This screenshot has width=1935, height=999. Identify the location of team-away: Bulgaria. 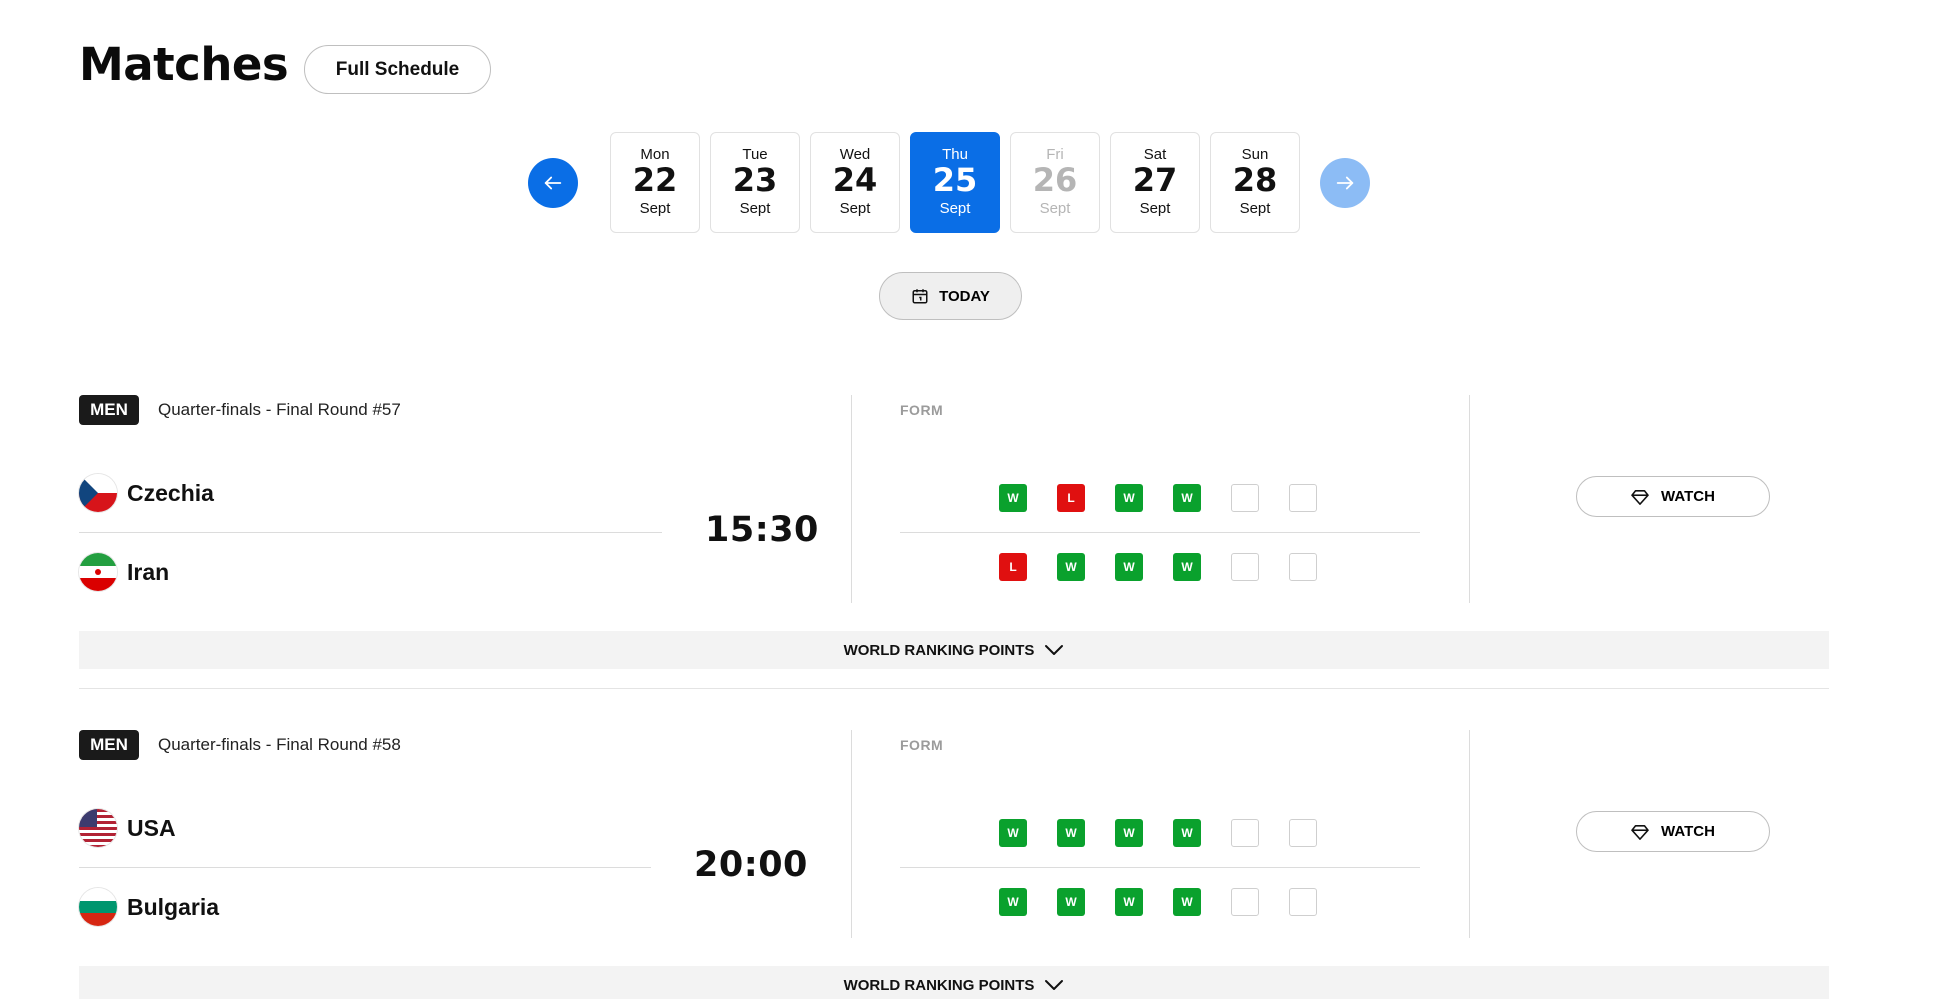
(149, 907).